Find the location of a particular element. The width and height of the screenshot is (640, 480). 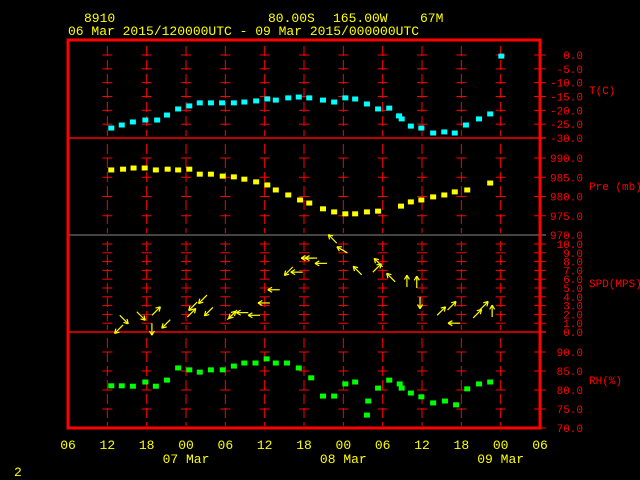

wind-axis-title: SPD(MPS) is located at coordinates (614, 285).